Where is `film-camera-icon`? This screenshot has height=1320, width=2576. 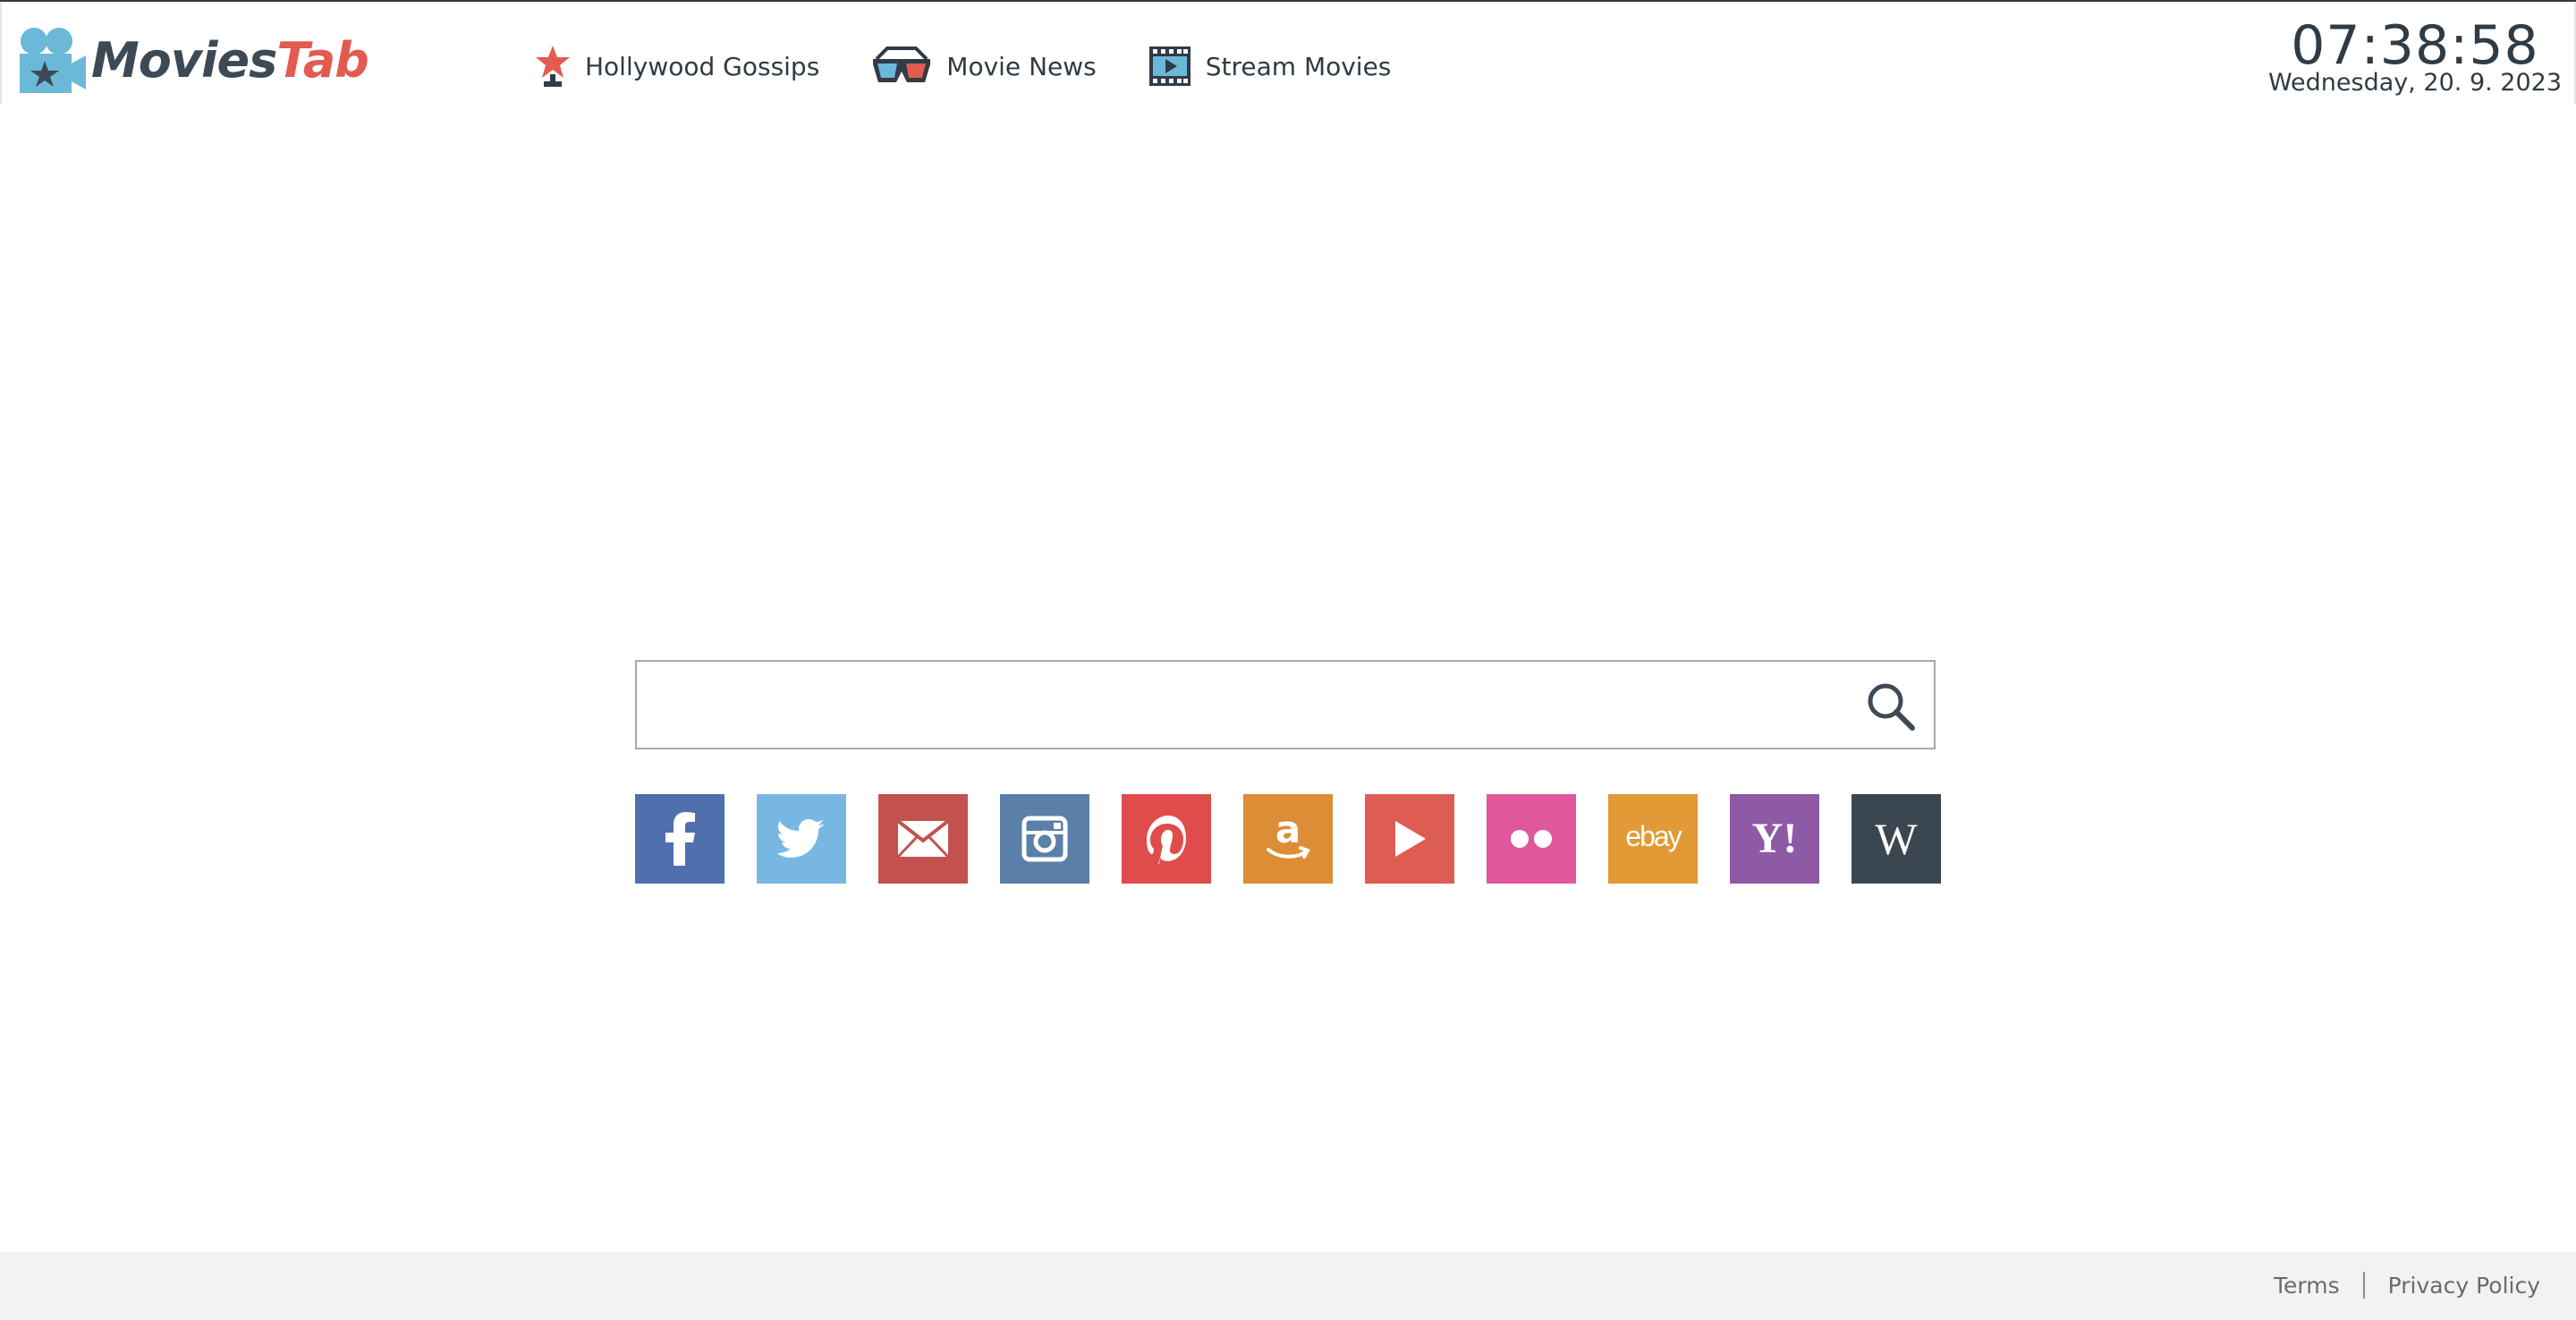 film-camera-icon is located at coordinates (53, 61).